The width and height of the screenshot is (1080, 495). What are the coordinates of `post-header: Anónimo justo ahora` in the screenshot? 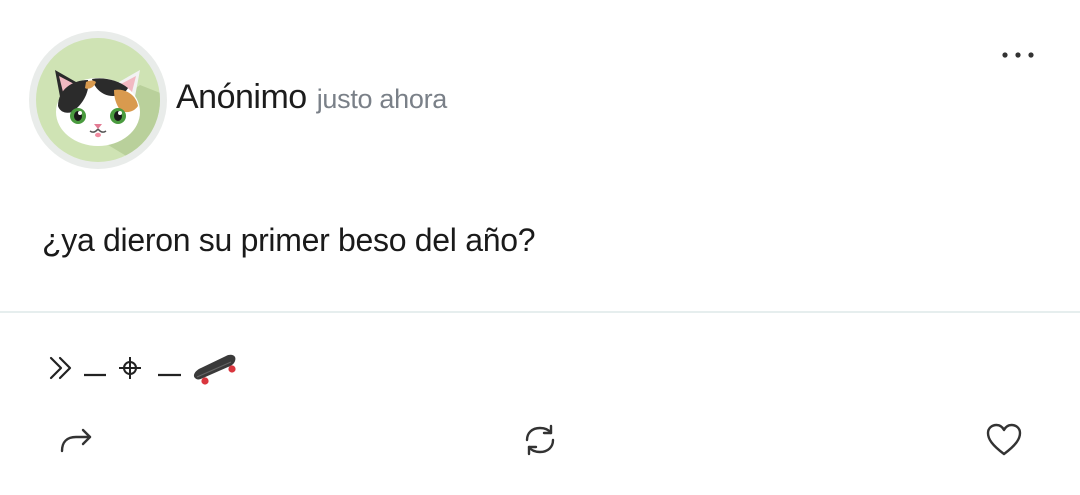 It's located at (311, 97).